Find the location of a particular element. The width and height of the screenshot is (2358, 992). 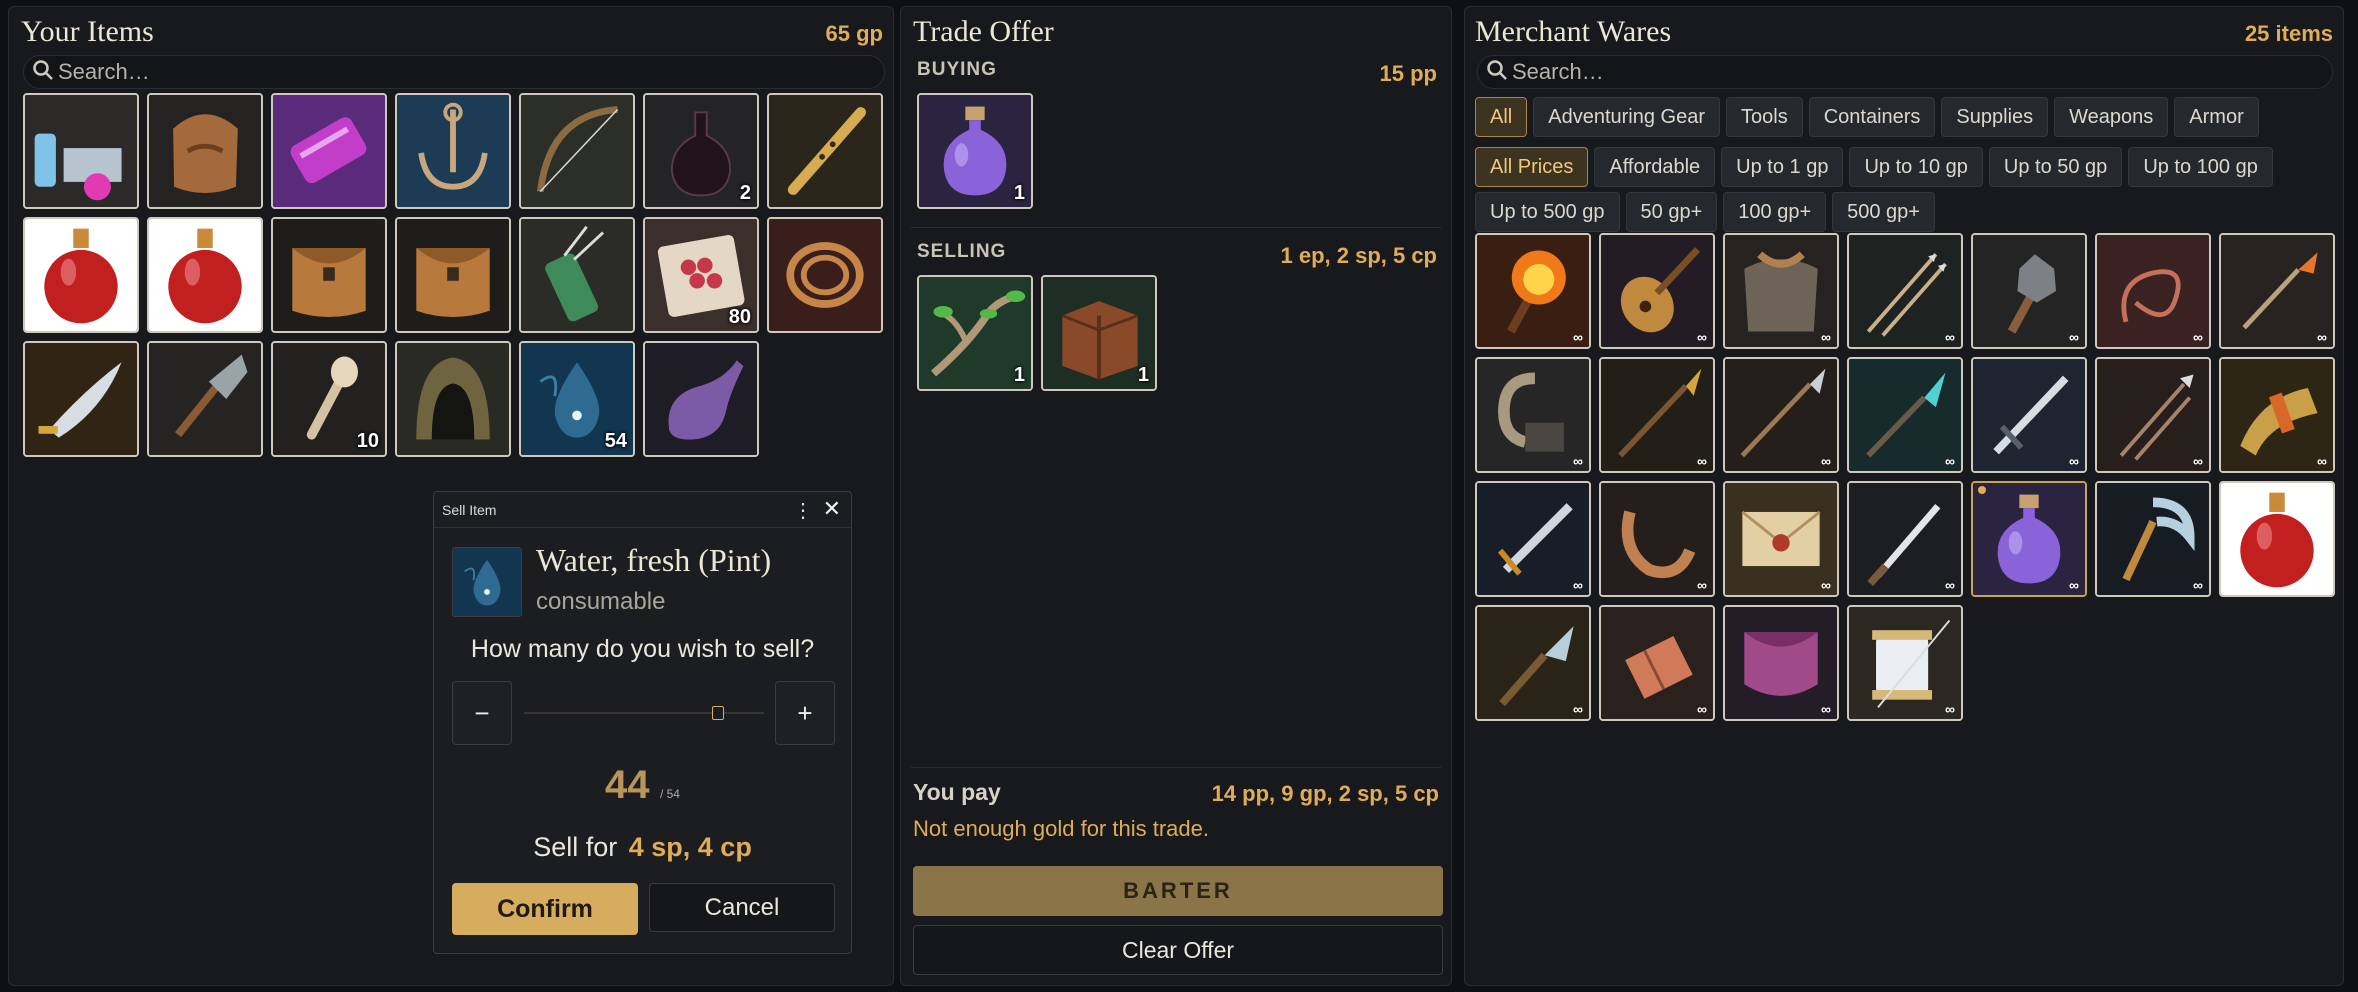

category-filter-chip: Armor is located at coordinates (2216, 117).